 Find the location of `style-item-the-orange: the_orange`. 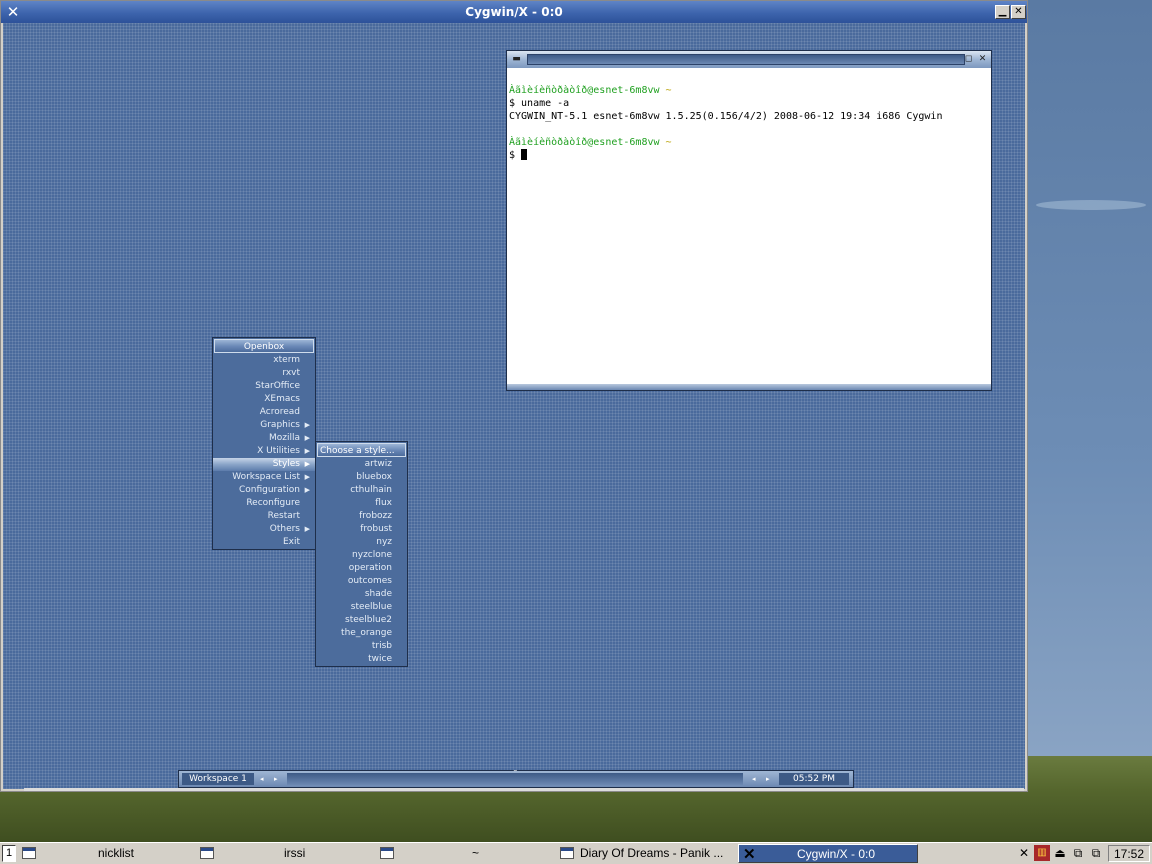

style-item-the-orange: the_orange is located at coordinates (361, 633).